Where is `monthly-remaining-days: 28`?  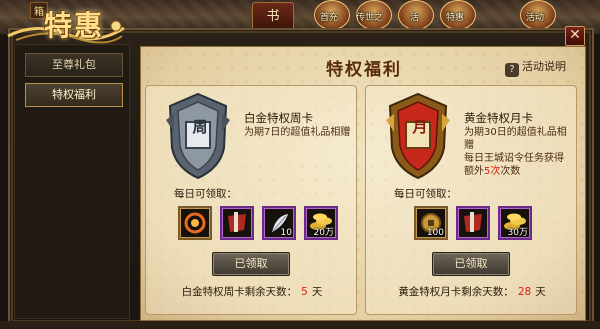
monthly-remaining-days: 28 is located at coordinates (524, 292).